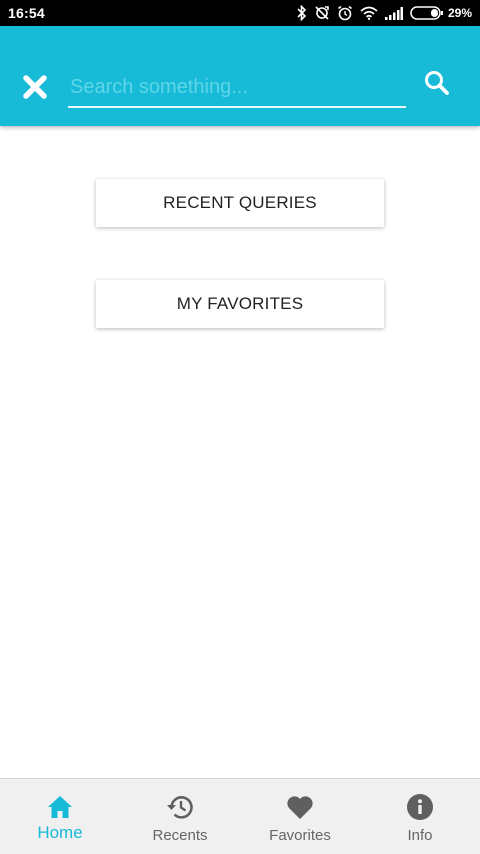 Image resolution: width=480 pixels, height=854 pixels. What do you see at coordinates (459, 13) in the screenshot?
I see `battery-percent: 29%` at bounding box center [459, 13].